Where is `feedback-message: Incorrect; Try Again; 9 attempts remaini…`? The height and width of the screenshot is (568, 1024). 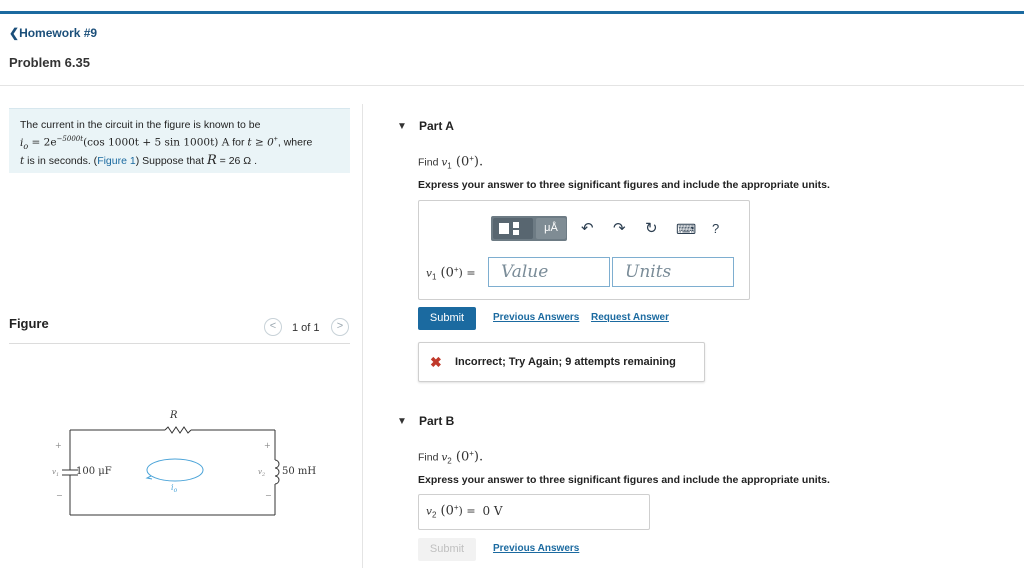
feedback-message: Incorrect; Try Again; 9 attempts remaini… is located at coordinates (565, 362).